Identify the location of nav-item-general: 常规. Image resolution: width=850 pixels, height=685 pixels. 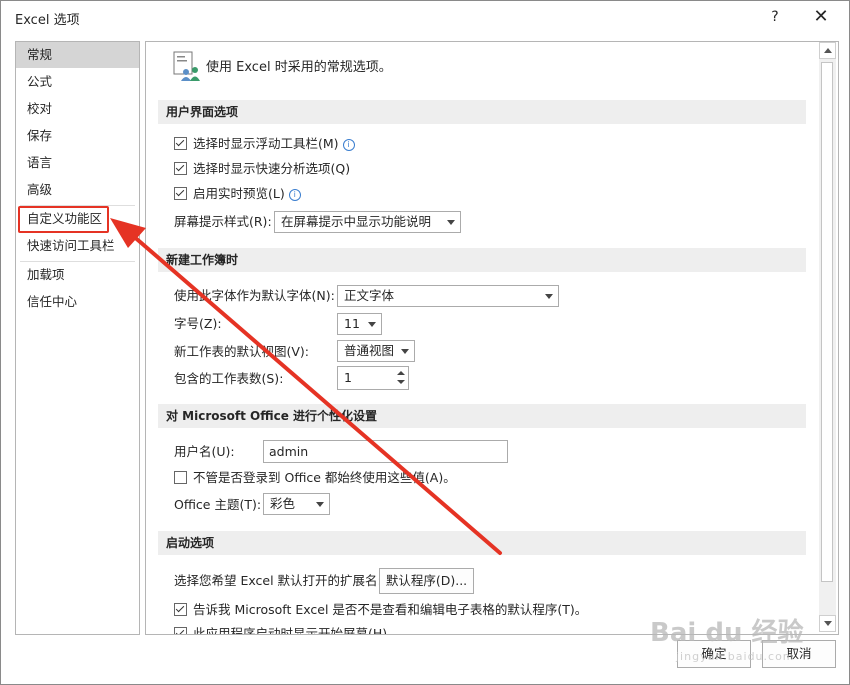
(77, 55).